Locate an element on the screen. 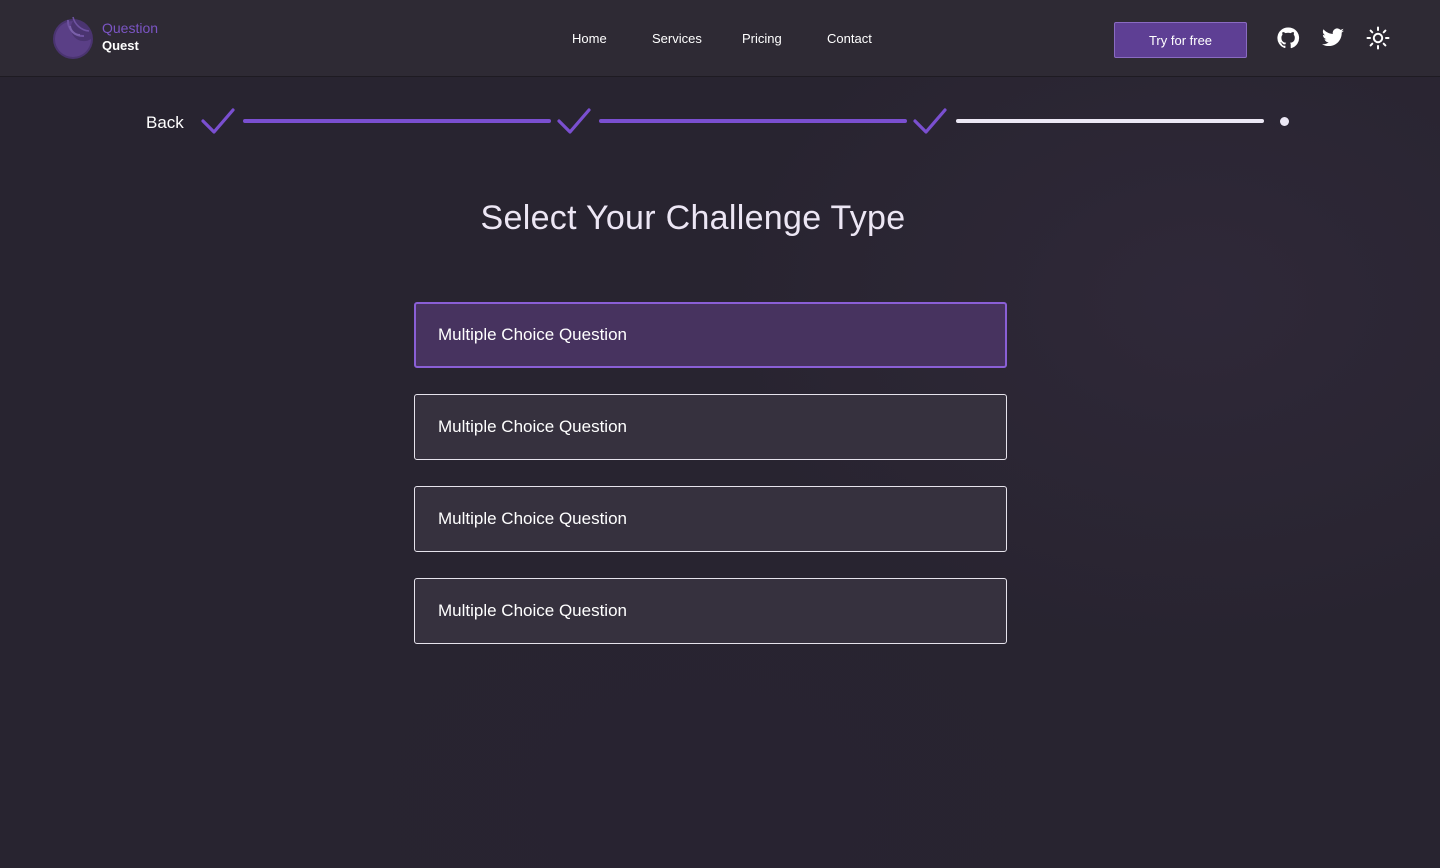  page-title: Select Your Challenge Type is located at coordinates (693, 218).